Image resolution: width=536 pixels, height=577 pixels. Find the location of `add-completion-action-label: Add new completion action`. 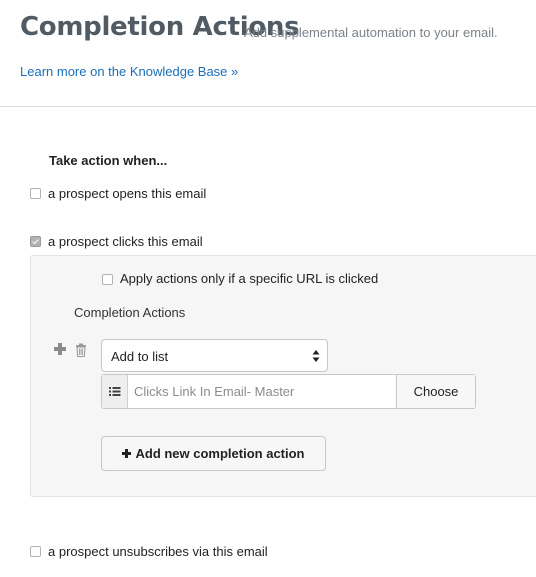

add-completion-action-label: Add new completion action is located at coordinates (220, 453).